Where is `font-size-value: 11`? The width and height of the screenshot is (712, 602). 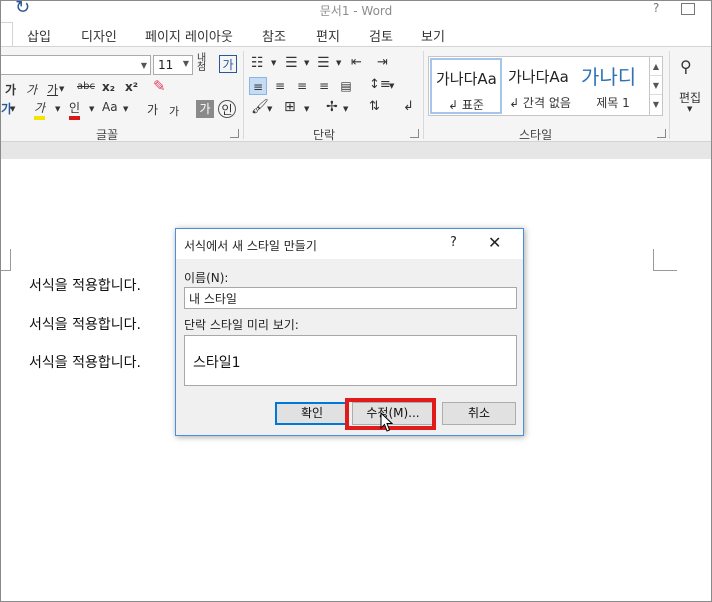 font-size-value: 11 is located at coordinates (166, 65).